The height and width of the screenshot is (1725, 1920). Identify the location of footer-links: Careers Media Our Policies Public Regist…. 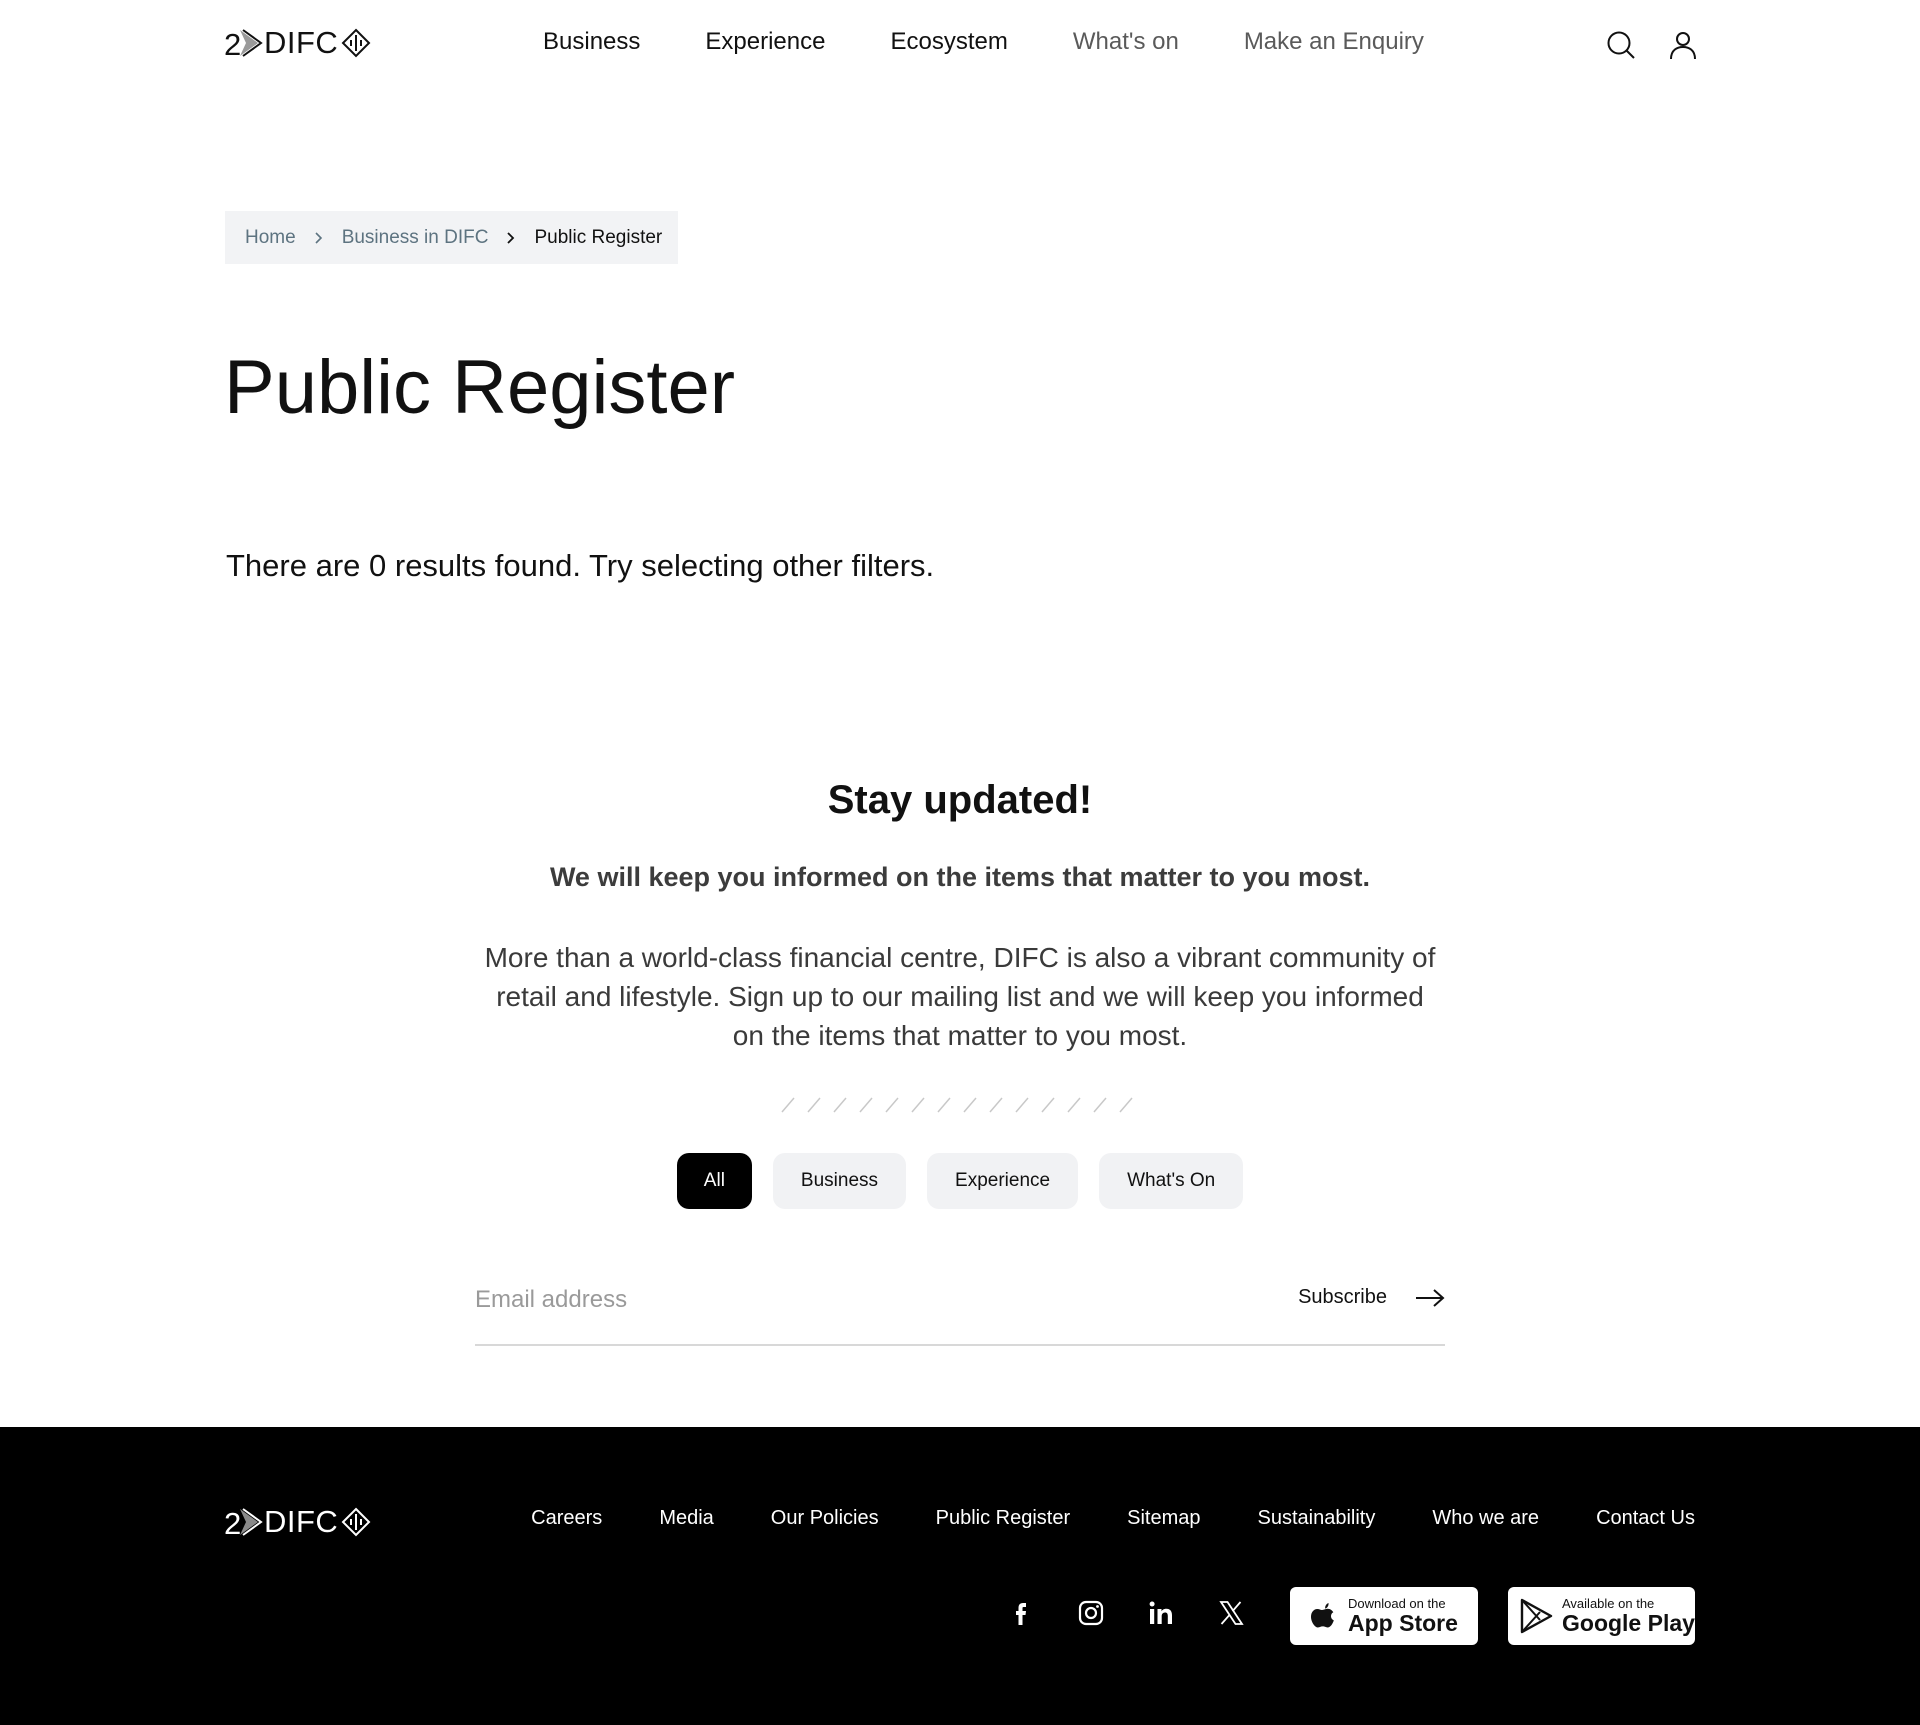
(1113, 1518).